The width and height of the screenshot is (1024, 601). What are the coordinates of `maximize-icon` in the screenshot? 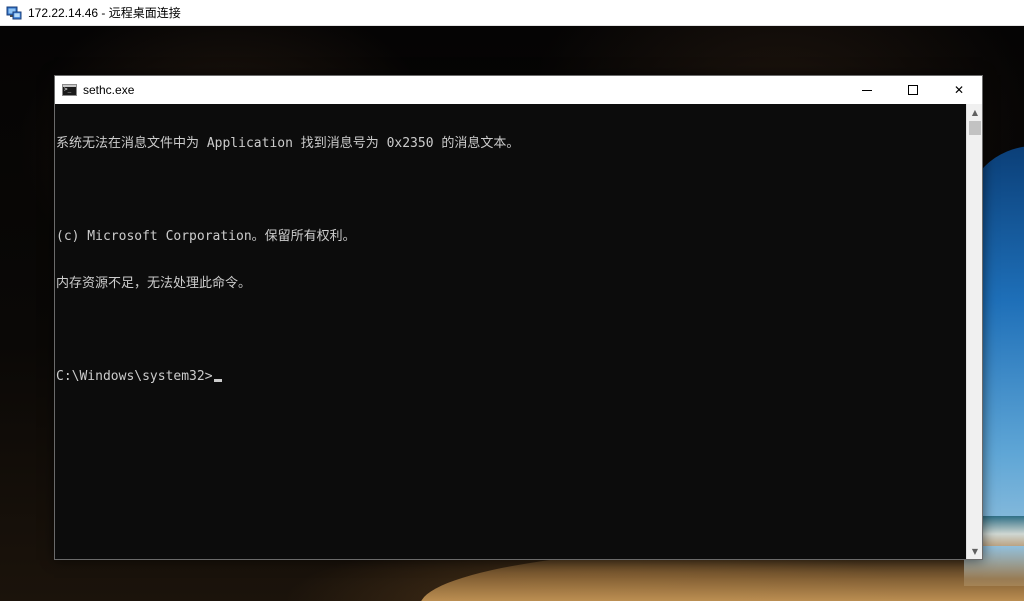 It's located at (913, 90).